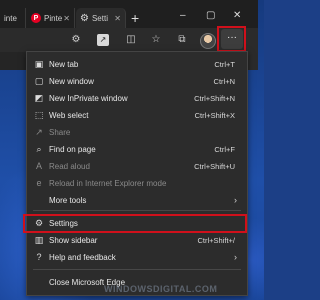 This screenshot has width=320, height=300. Describe the element at coordinates (71, 81) in the screenshot. I see `menu-item-label: New window` at that location.